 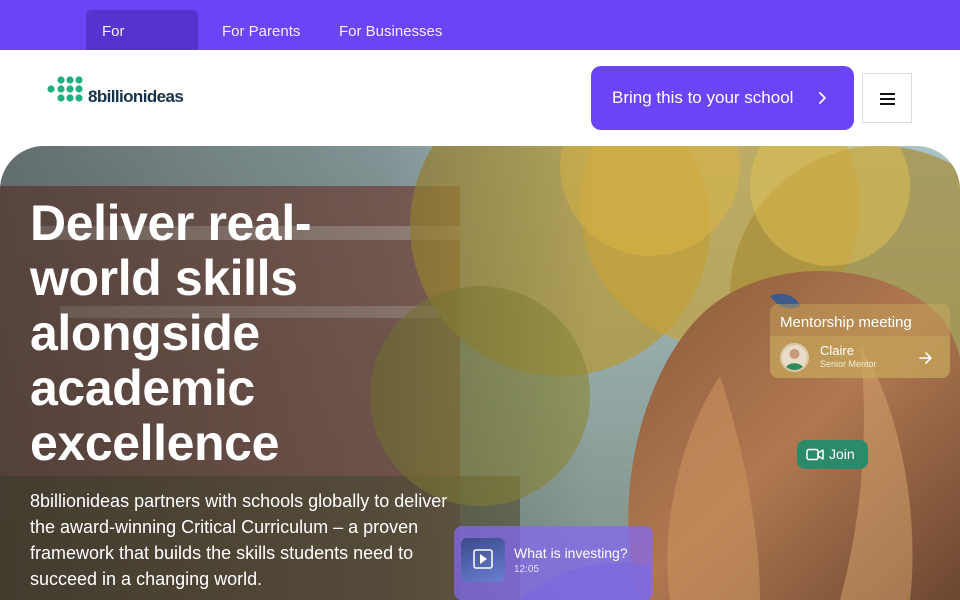 I want to click on video-title: What is investing?, so click(x=571, y=553).